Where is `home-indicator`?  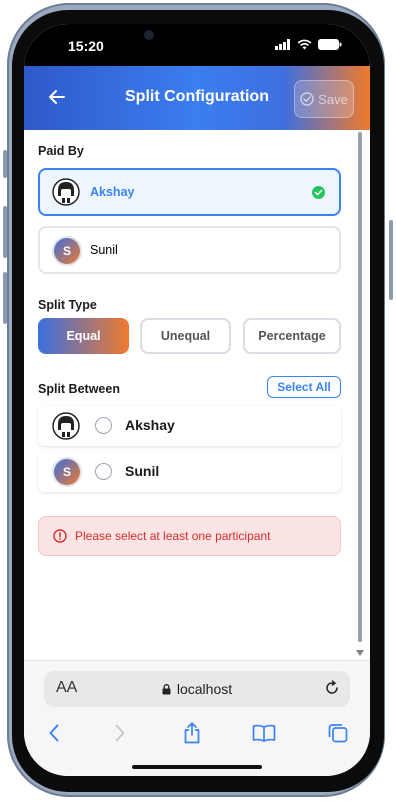
home-indicator is located at coordinates (197, 767).